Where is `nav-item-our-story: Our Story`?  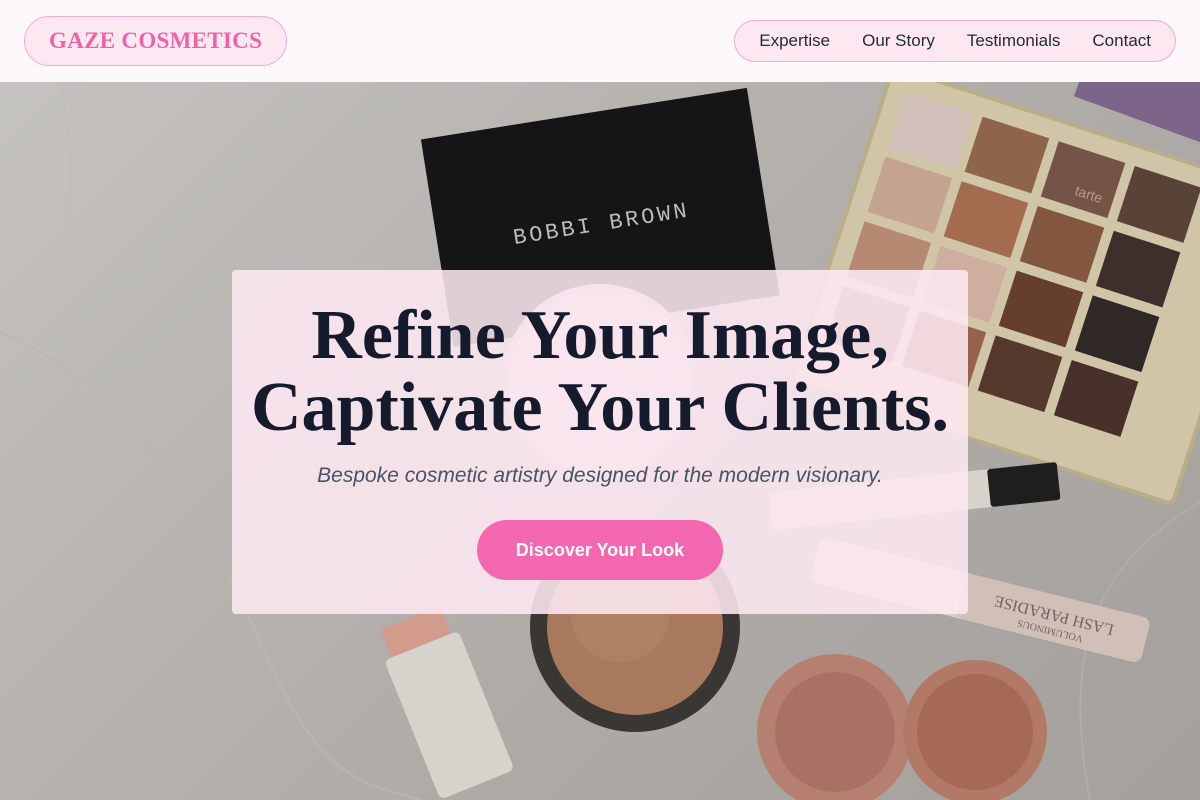
nav-item-our-story: Our Story is located at coordinates (898, 41).